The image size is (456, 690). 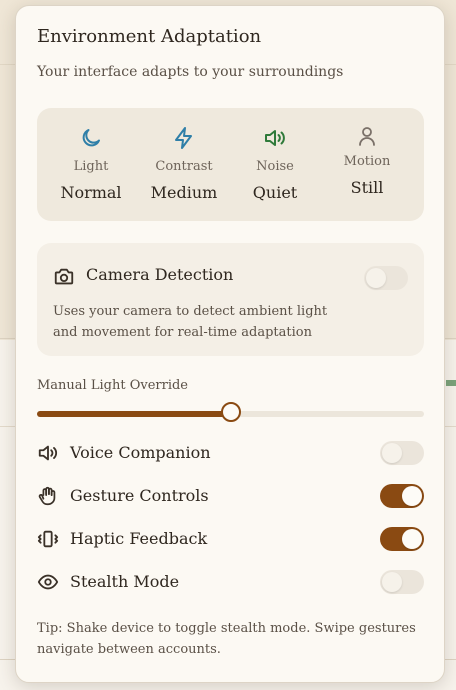 I want to click on light-override-label: Manual Light Override, so click(x=112, y=385).